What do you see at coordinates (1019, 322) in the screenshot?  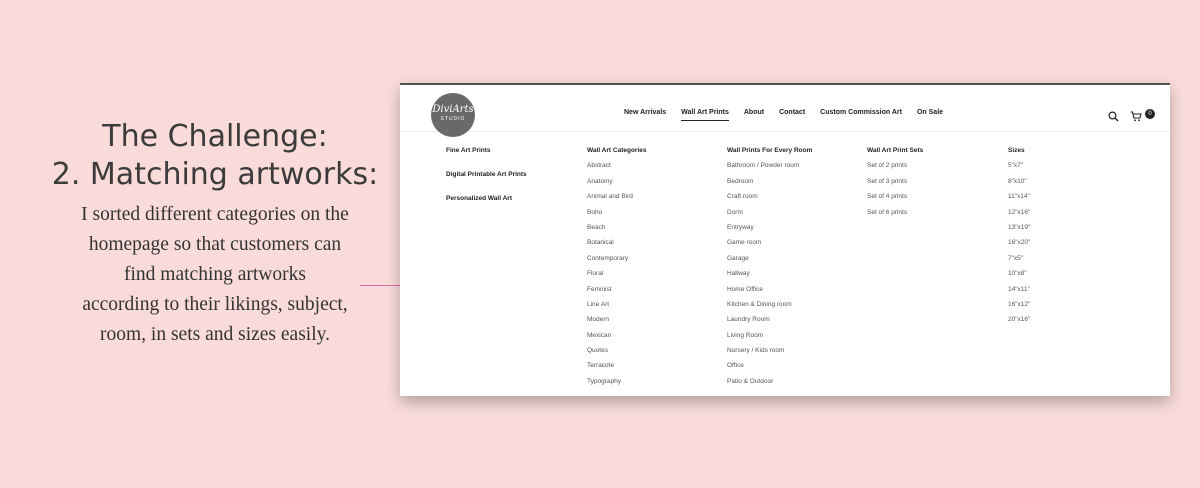 I see `menu-item: 20"x16"` at bounding box center [1019, 322].